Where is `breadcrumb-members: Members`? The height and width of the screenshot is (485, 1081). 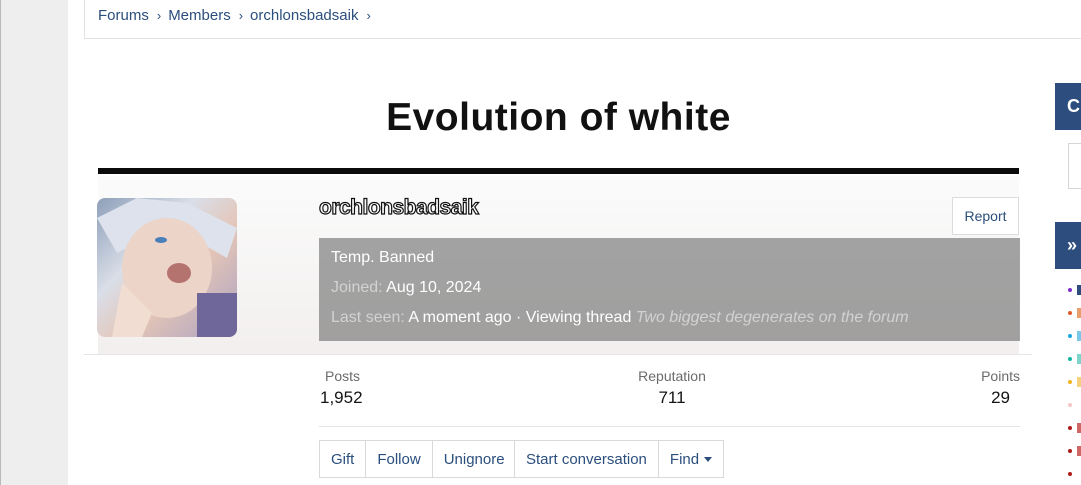 breadcrumb-members: Members is located at coordinates (199, 15).